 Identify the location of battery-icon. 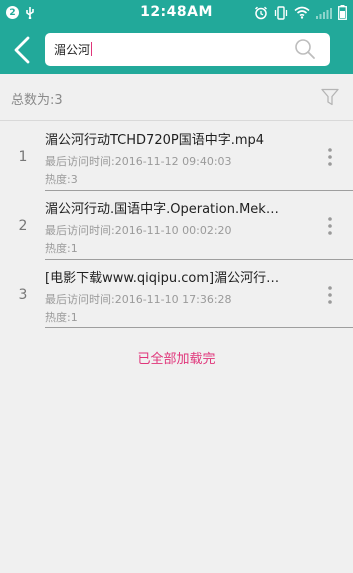
(342, 12).